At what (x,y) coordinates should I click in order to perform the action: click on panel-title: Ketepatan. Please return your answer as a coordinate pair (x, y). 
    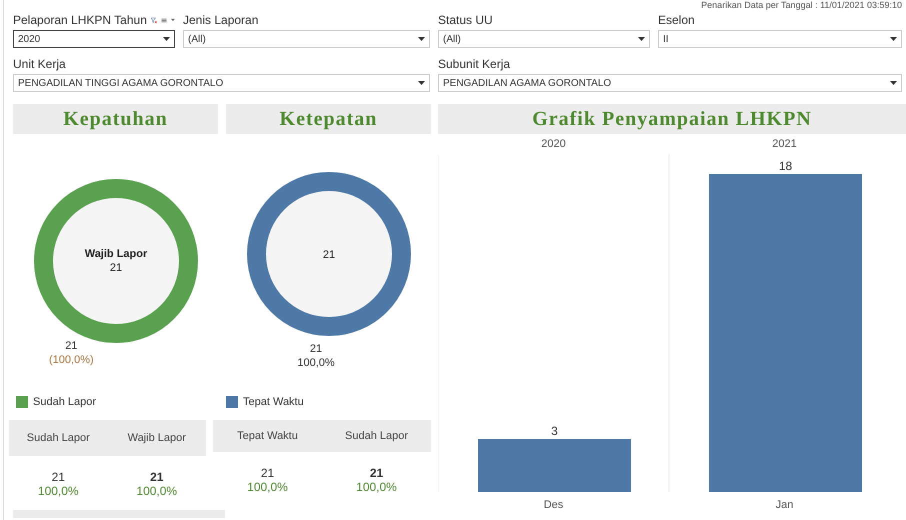
    Looking at the image, I should click on (328, 119).